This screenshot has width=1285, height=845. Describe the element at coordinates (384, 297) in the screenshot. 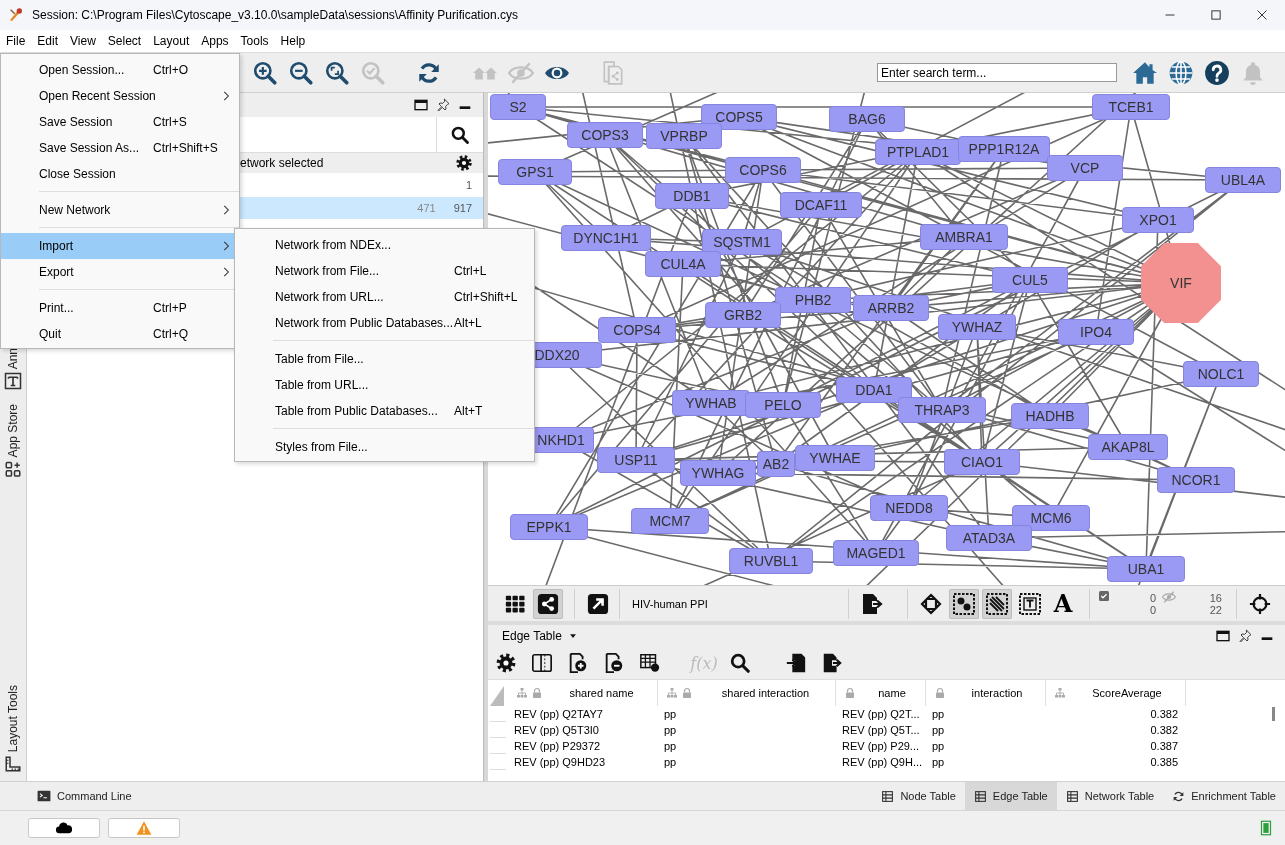

I see `menu-item: Network from URL... Ctrl+Shift+L` at that location.